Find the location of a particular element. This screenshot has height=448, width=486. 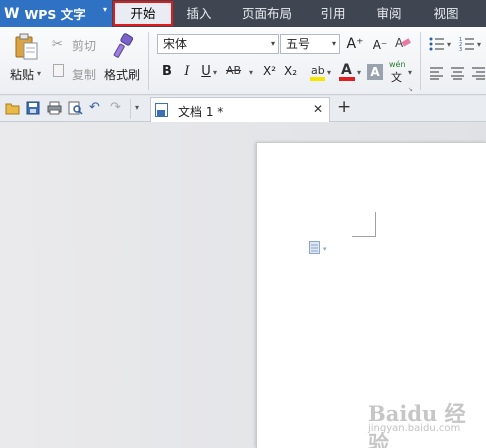

tab-insert: 插入 is located at coordinates (199, 13).